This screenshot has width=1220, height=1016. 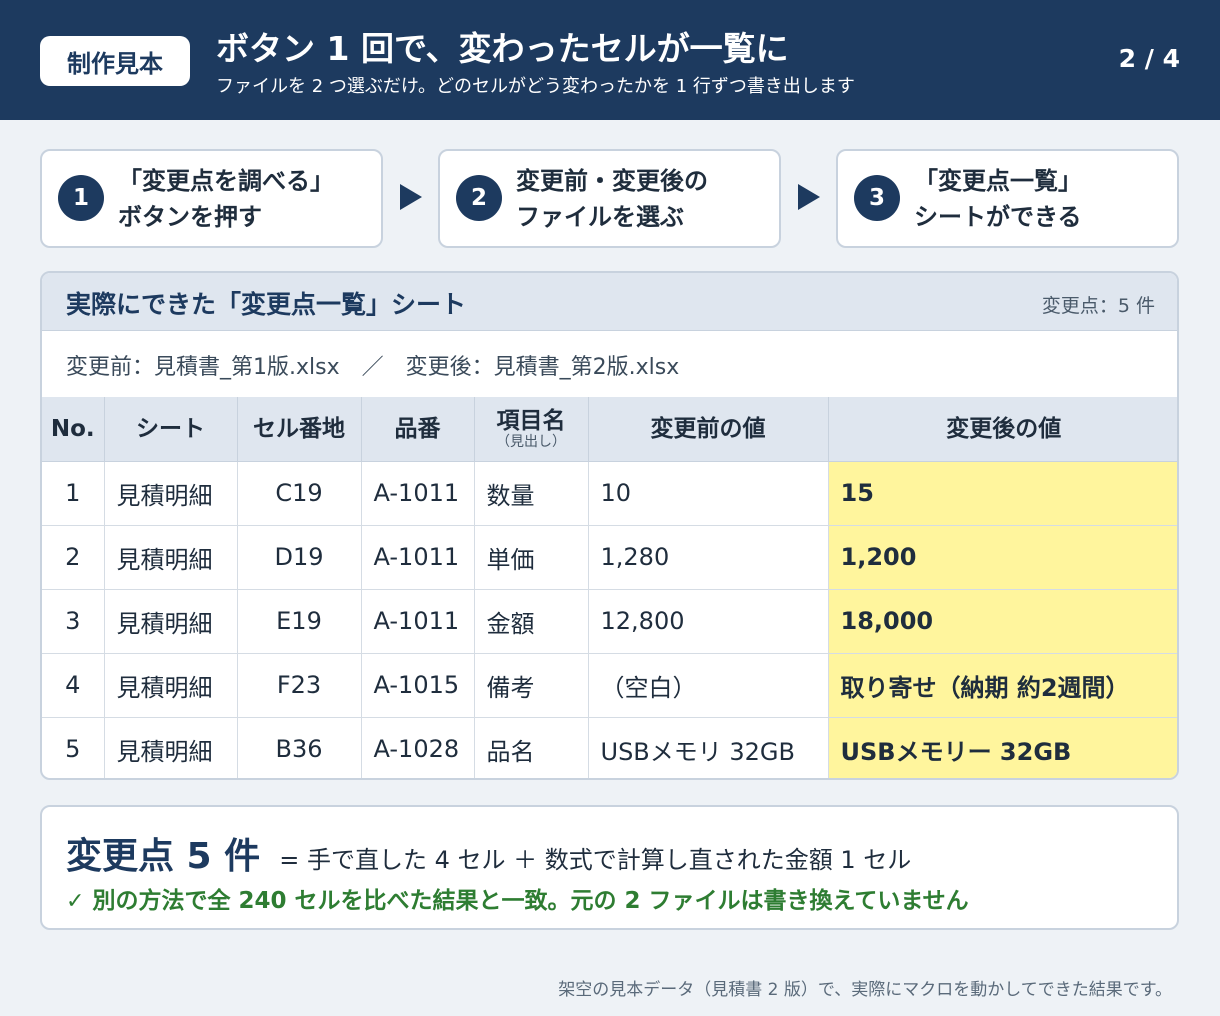 What do you see at coordinates (600, 217) in the screenshot?
I see `step-label-line2: ファイルを選ぶ` at bounding box center [600, 217].